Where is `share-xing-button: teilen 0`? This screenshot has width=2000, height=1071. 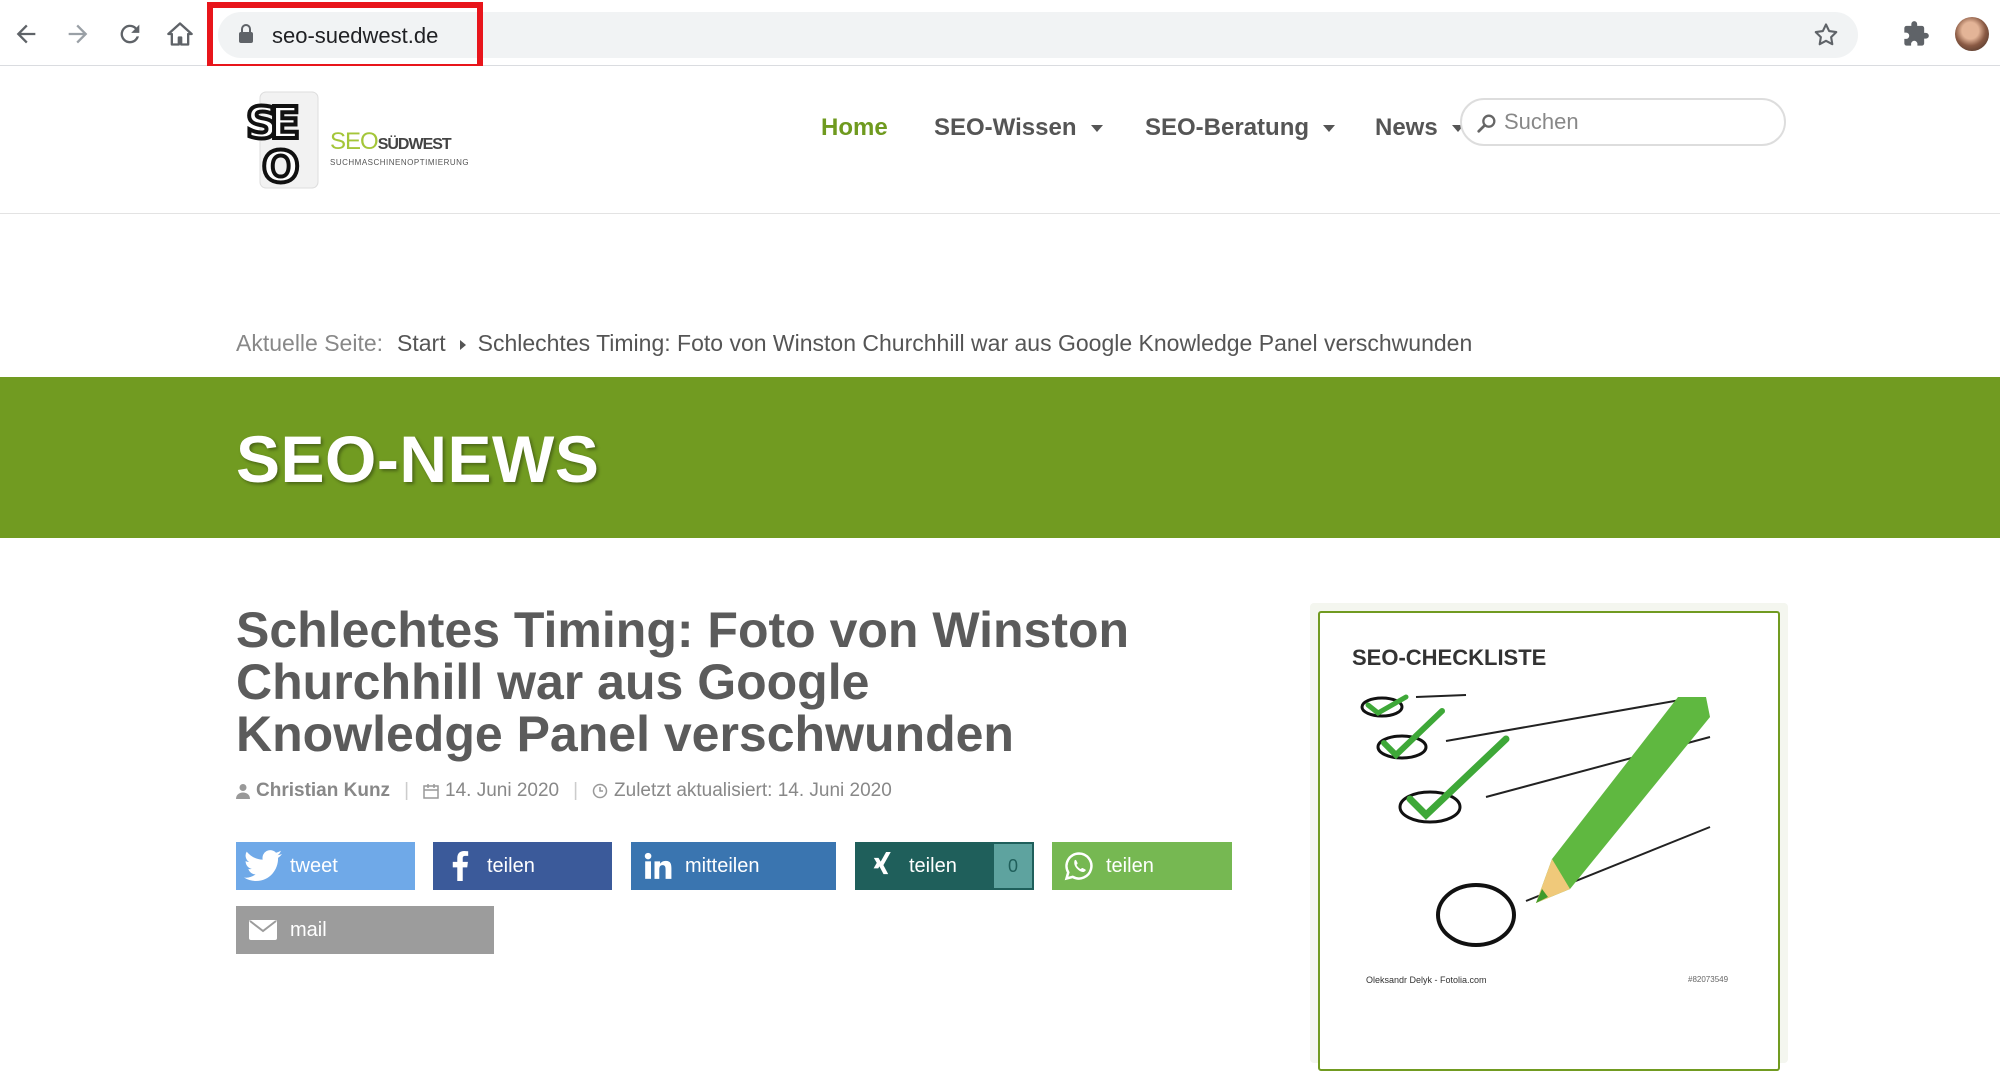 share-xing-button: teilen 0 is located at coordinates (944, 866).